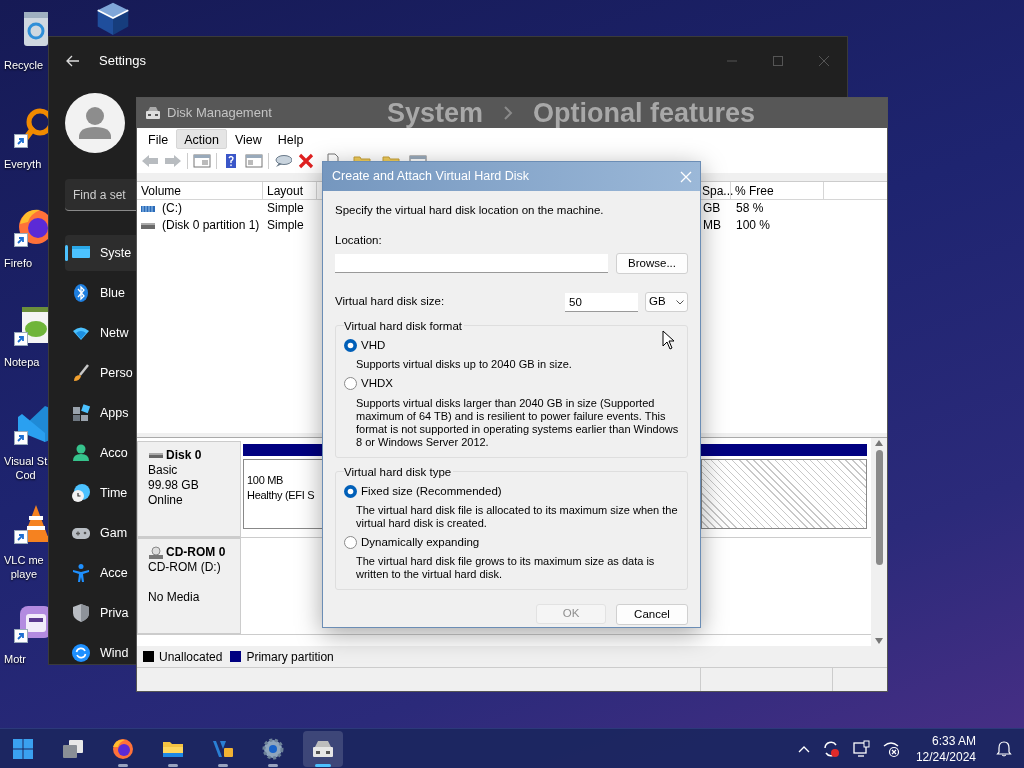 The width and height of the screenshot is (1024, 768). What do you see at coordinates (359, 240) in the screenshot?
I see `field-label: Location:` at bounding box center [359, 240].